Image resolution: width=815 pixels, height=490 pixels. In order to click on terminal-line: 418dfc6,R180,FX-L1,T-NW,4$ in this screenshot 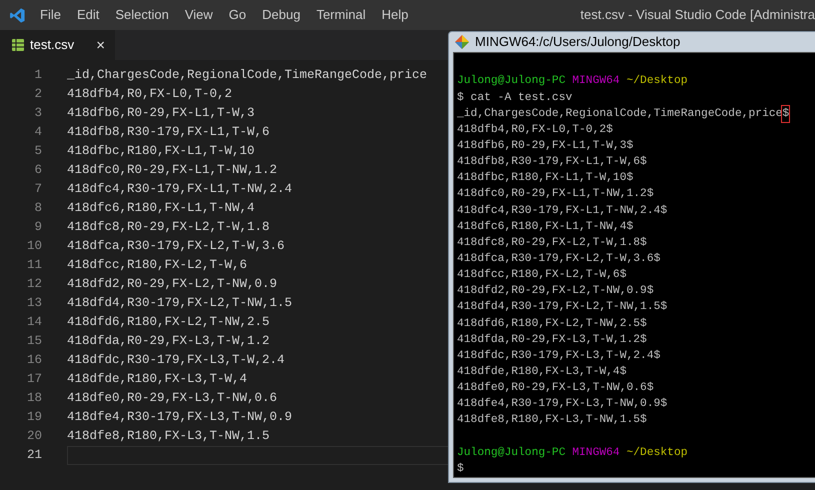, I will do `click(545, 227)`.